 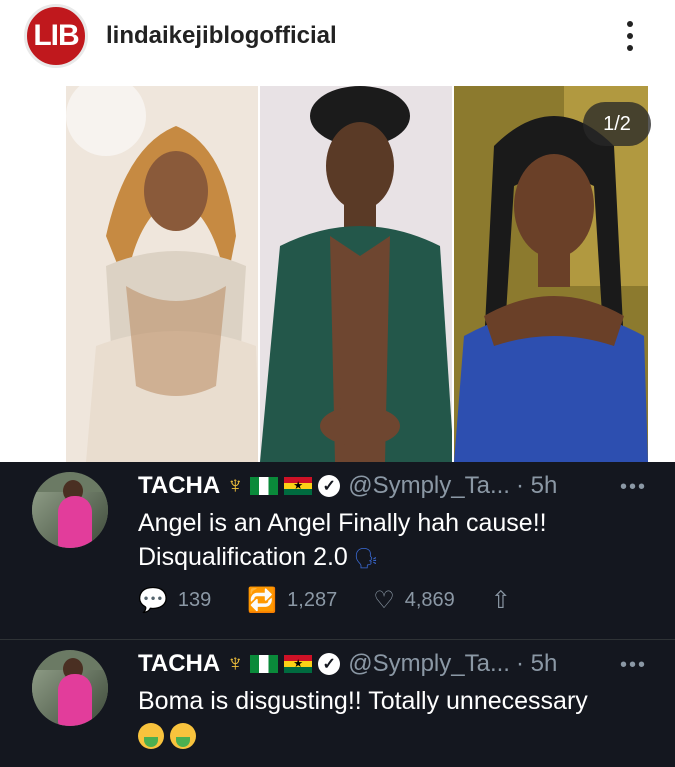 I want to click on retweet-button: 🔁 1,287, so click(x=292, y=600).